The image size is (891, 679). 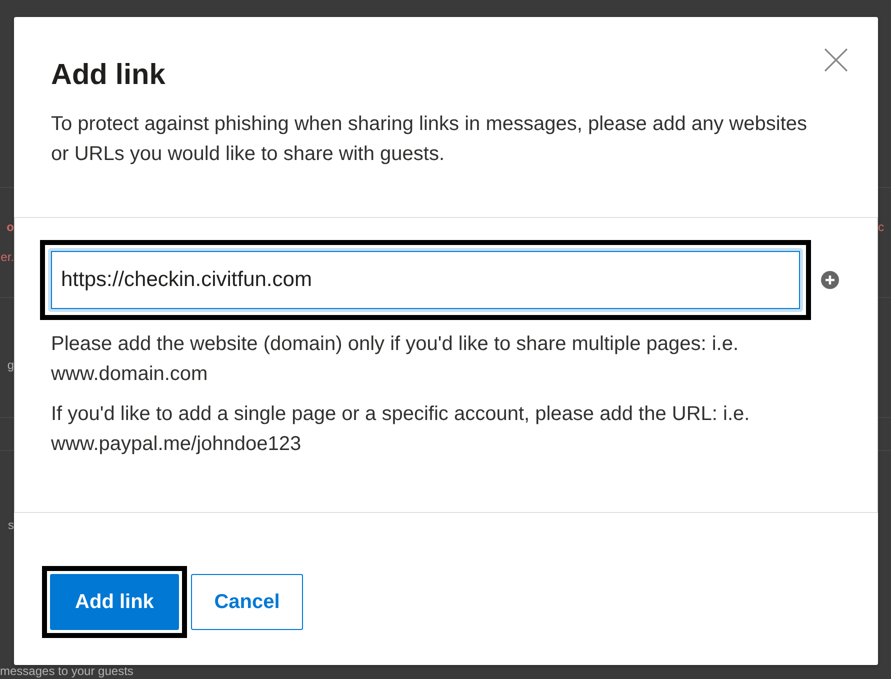 What do you see at coordinates (395, 359) in the screenshot?
I see `help-text: Please add the website (domain) only if you'd like to share multiple pages: i.e. www.domain.com` at bounding box center [395, 359].